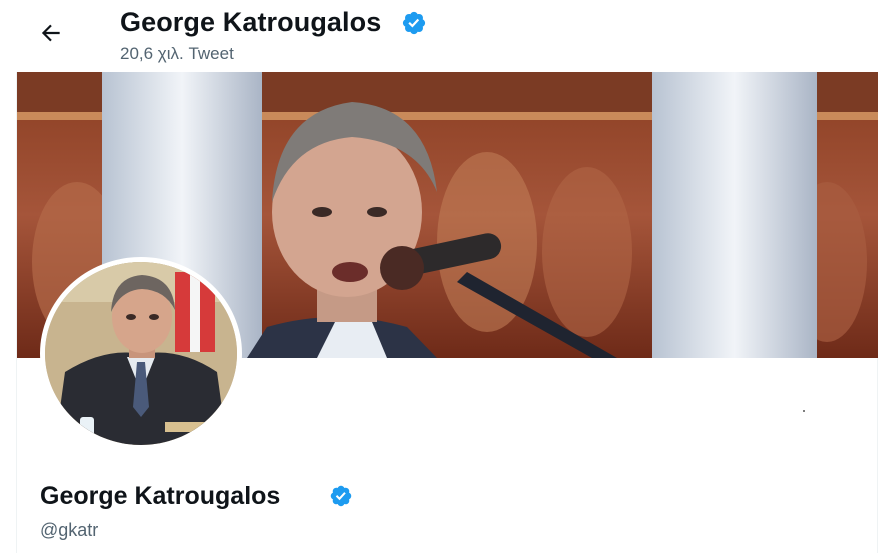 The height and width of the screenshot is (553, 890). Describe the element at coordinates (251, 22) in the screenshot. I see `header-display-name: George Katrougalos` at that location.